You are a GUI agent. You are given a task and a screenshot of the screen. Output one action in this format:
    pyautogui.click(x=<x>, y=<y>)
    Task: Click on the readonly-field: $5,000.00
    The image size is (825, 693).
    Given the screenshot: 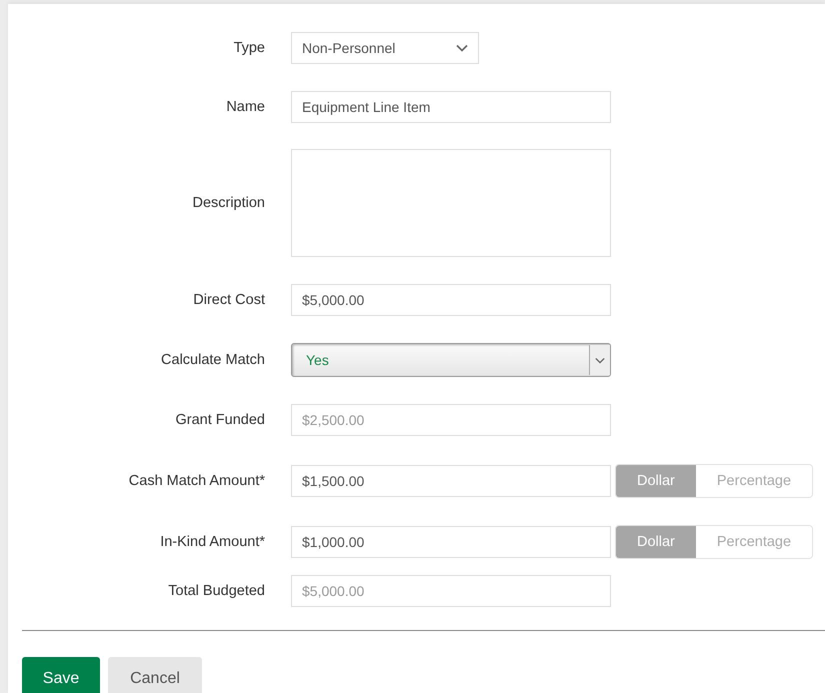 What is the action you would take?
    pyautogui.click(x=451, y=591)
    